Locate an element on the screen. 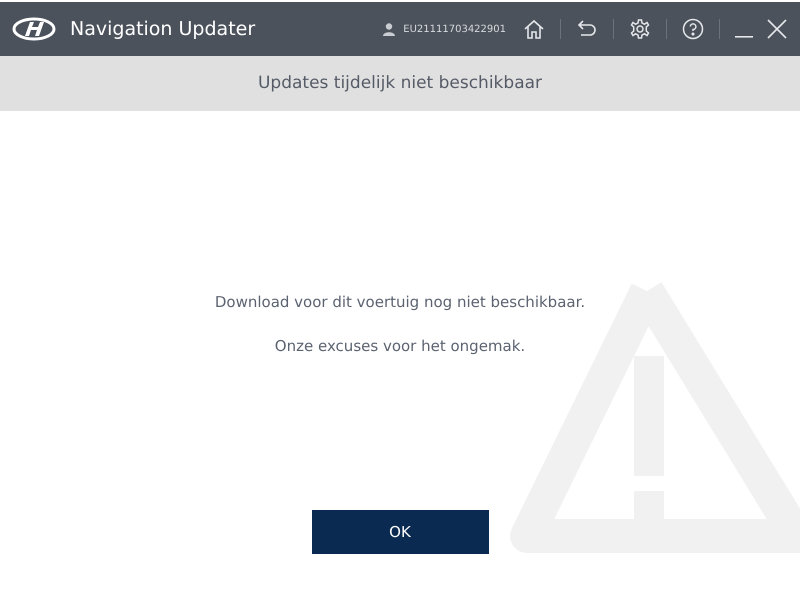 This screenshot has height=604, width=800. home-button is located at coordinates (534, 29).